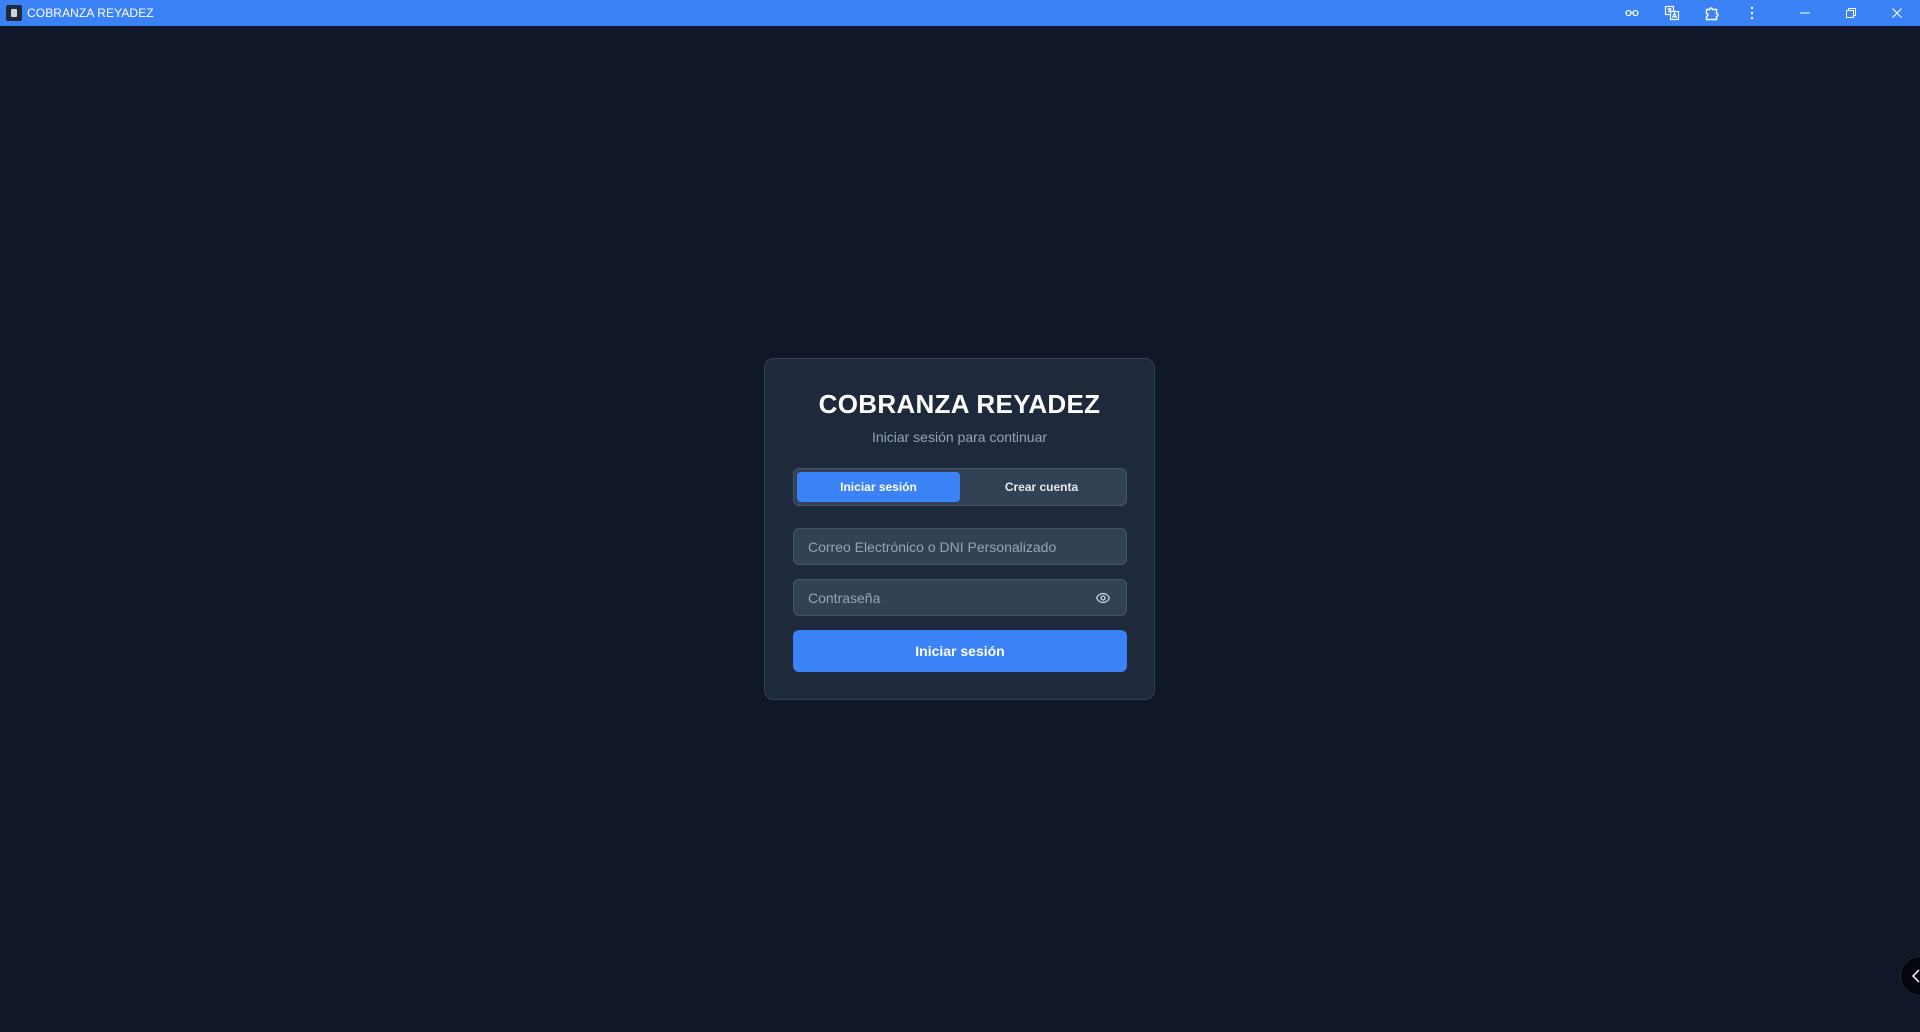 The image size is (1920, 1032). I want to click on login-title: COBRANZA REYADEZ, so click(959, 404).